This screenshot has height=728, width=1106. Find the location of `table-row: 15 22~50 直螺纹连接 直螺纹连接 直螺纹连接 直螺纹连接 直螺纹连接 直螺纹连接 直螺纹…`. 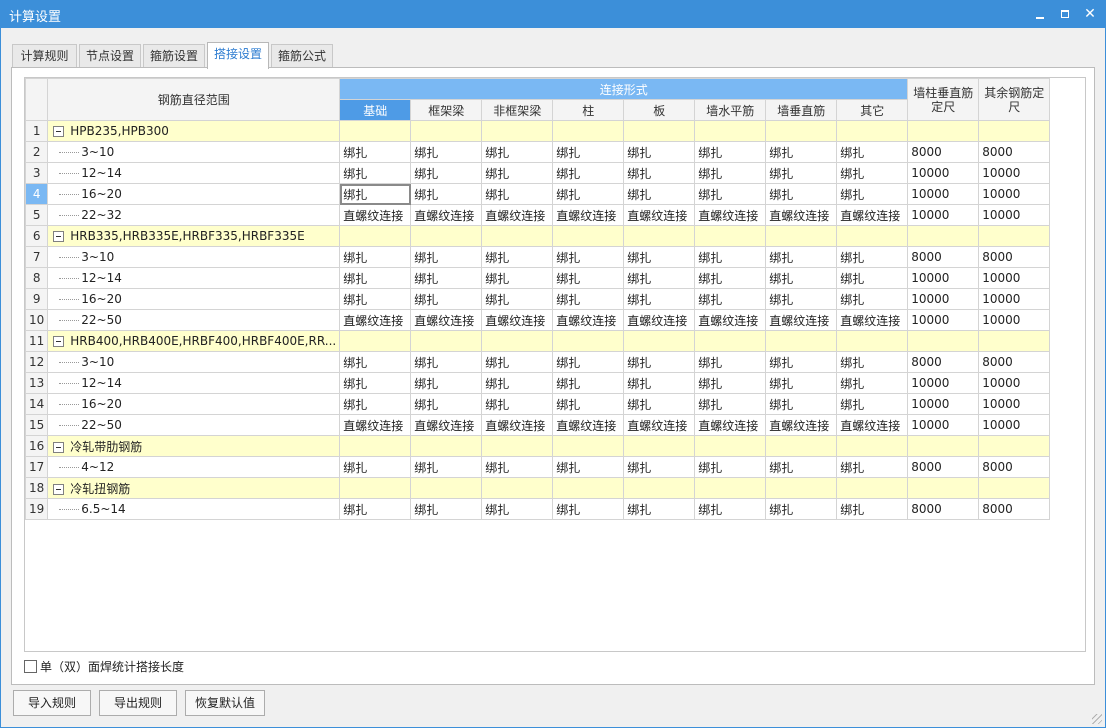

table-row: 15 22~50 直螺纹连接 直螺纹连接 直螺纹连接 直螺纹连接 直螺纹连接 直螺纹连接 直螺纹… is located at coordinates (538, 425).